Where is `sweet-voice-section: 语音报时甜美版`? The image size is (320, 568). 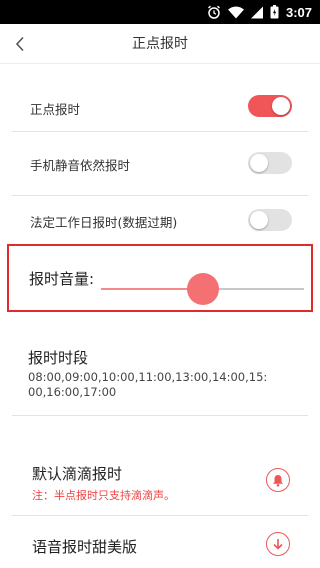
sweet-voice-section: 语音报时甜美版 is located at coordinates (160, 544).